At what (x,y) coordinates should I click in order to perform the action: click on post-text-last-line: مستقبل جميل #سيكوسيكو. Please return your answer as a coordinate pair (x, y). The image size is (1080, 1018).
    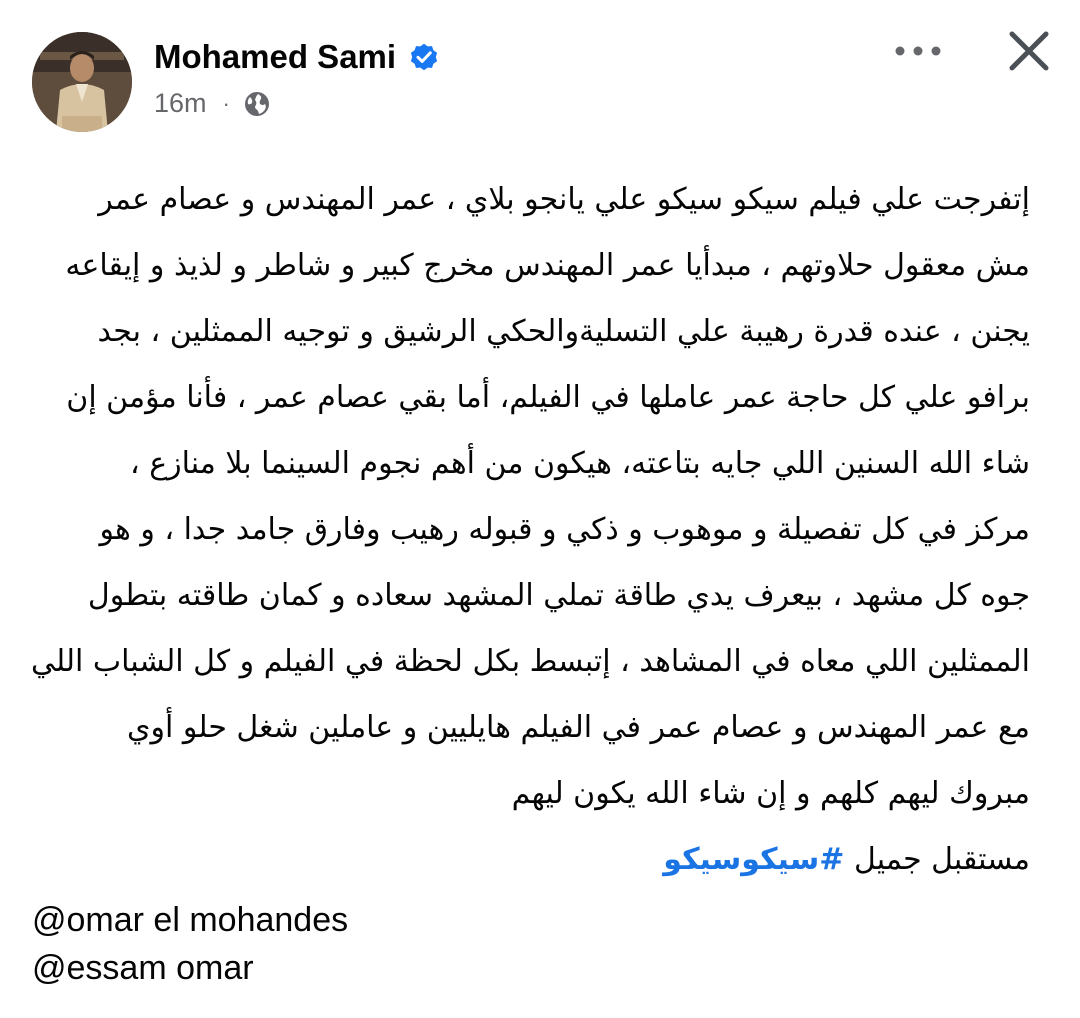
    Looking at the image, I should click on (530, 863).